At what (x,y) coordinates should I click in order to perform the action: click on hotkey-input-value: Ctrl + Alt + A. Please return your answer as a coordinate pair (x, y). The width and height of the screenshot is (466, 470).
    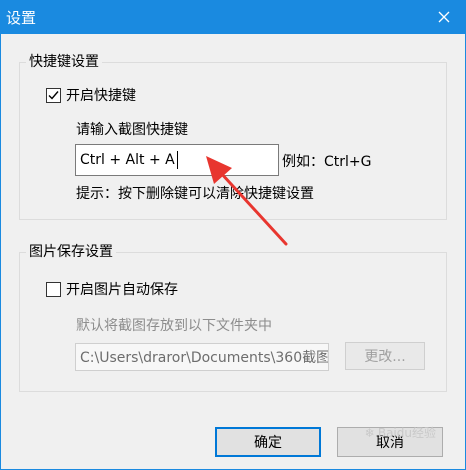
    Looking at the image, I should click on (127, 160).